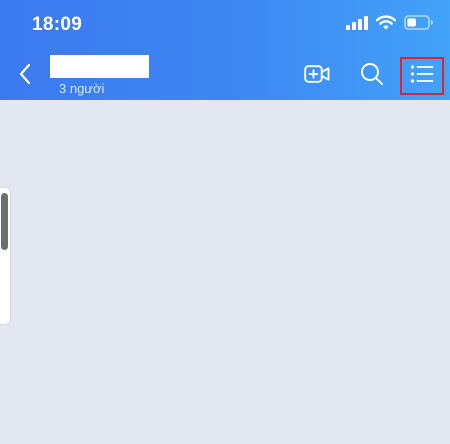  What do you see at coordinates (57, 24) in the screenshot?
I see `status-time: 18:09` at bounding box center [57, 24].